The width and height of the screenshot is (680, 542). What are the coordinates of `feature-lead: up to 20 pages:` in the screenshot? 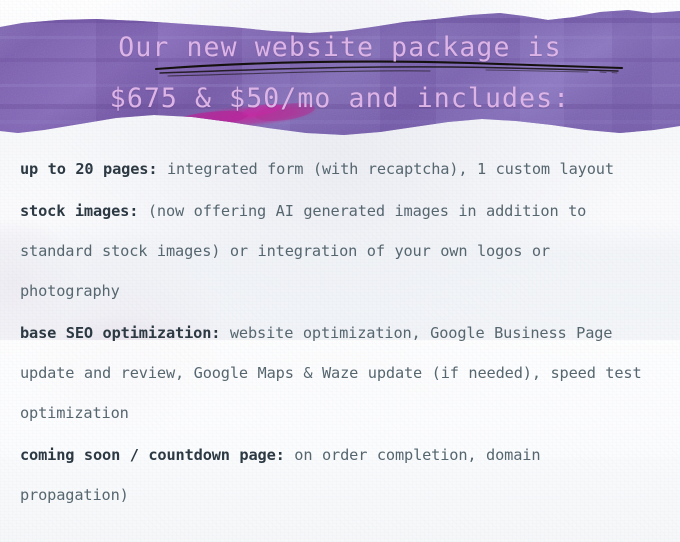 It's located at (89, 169).